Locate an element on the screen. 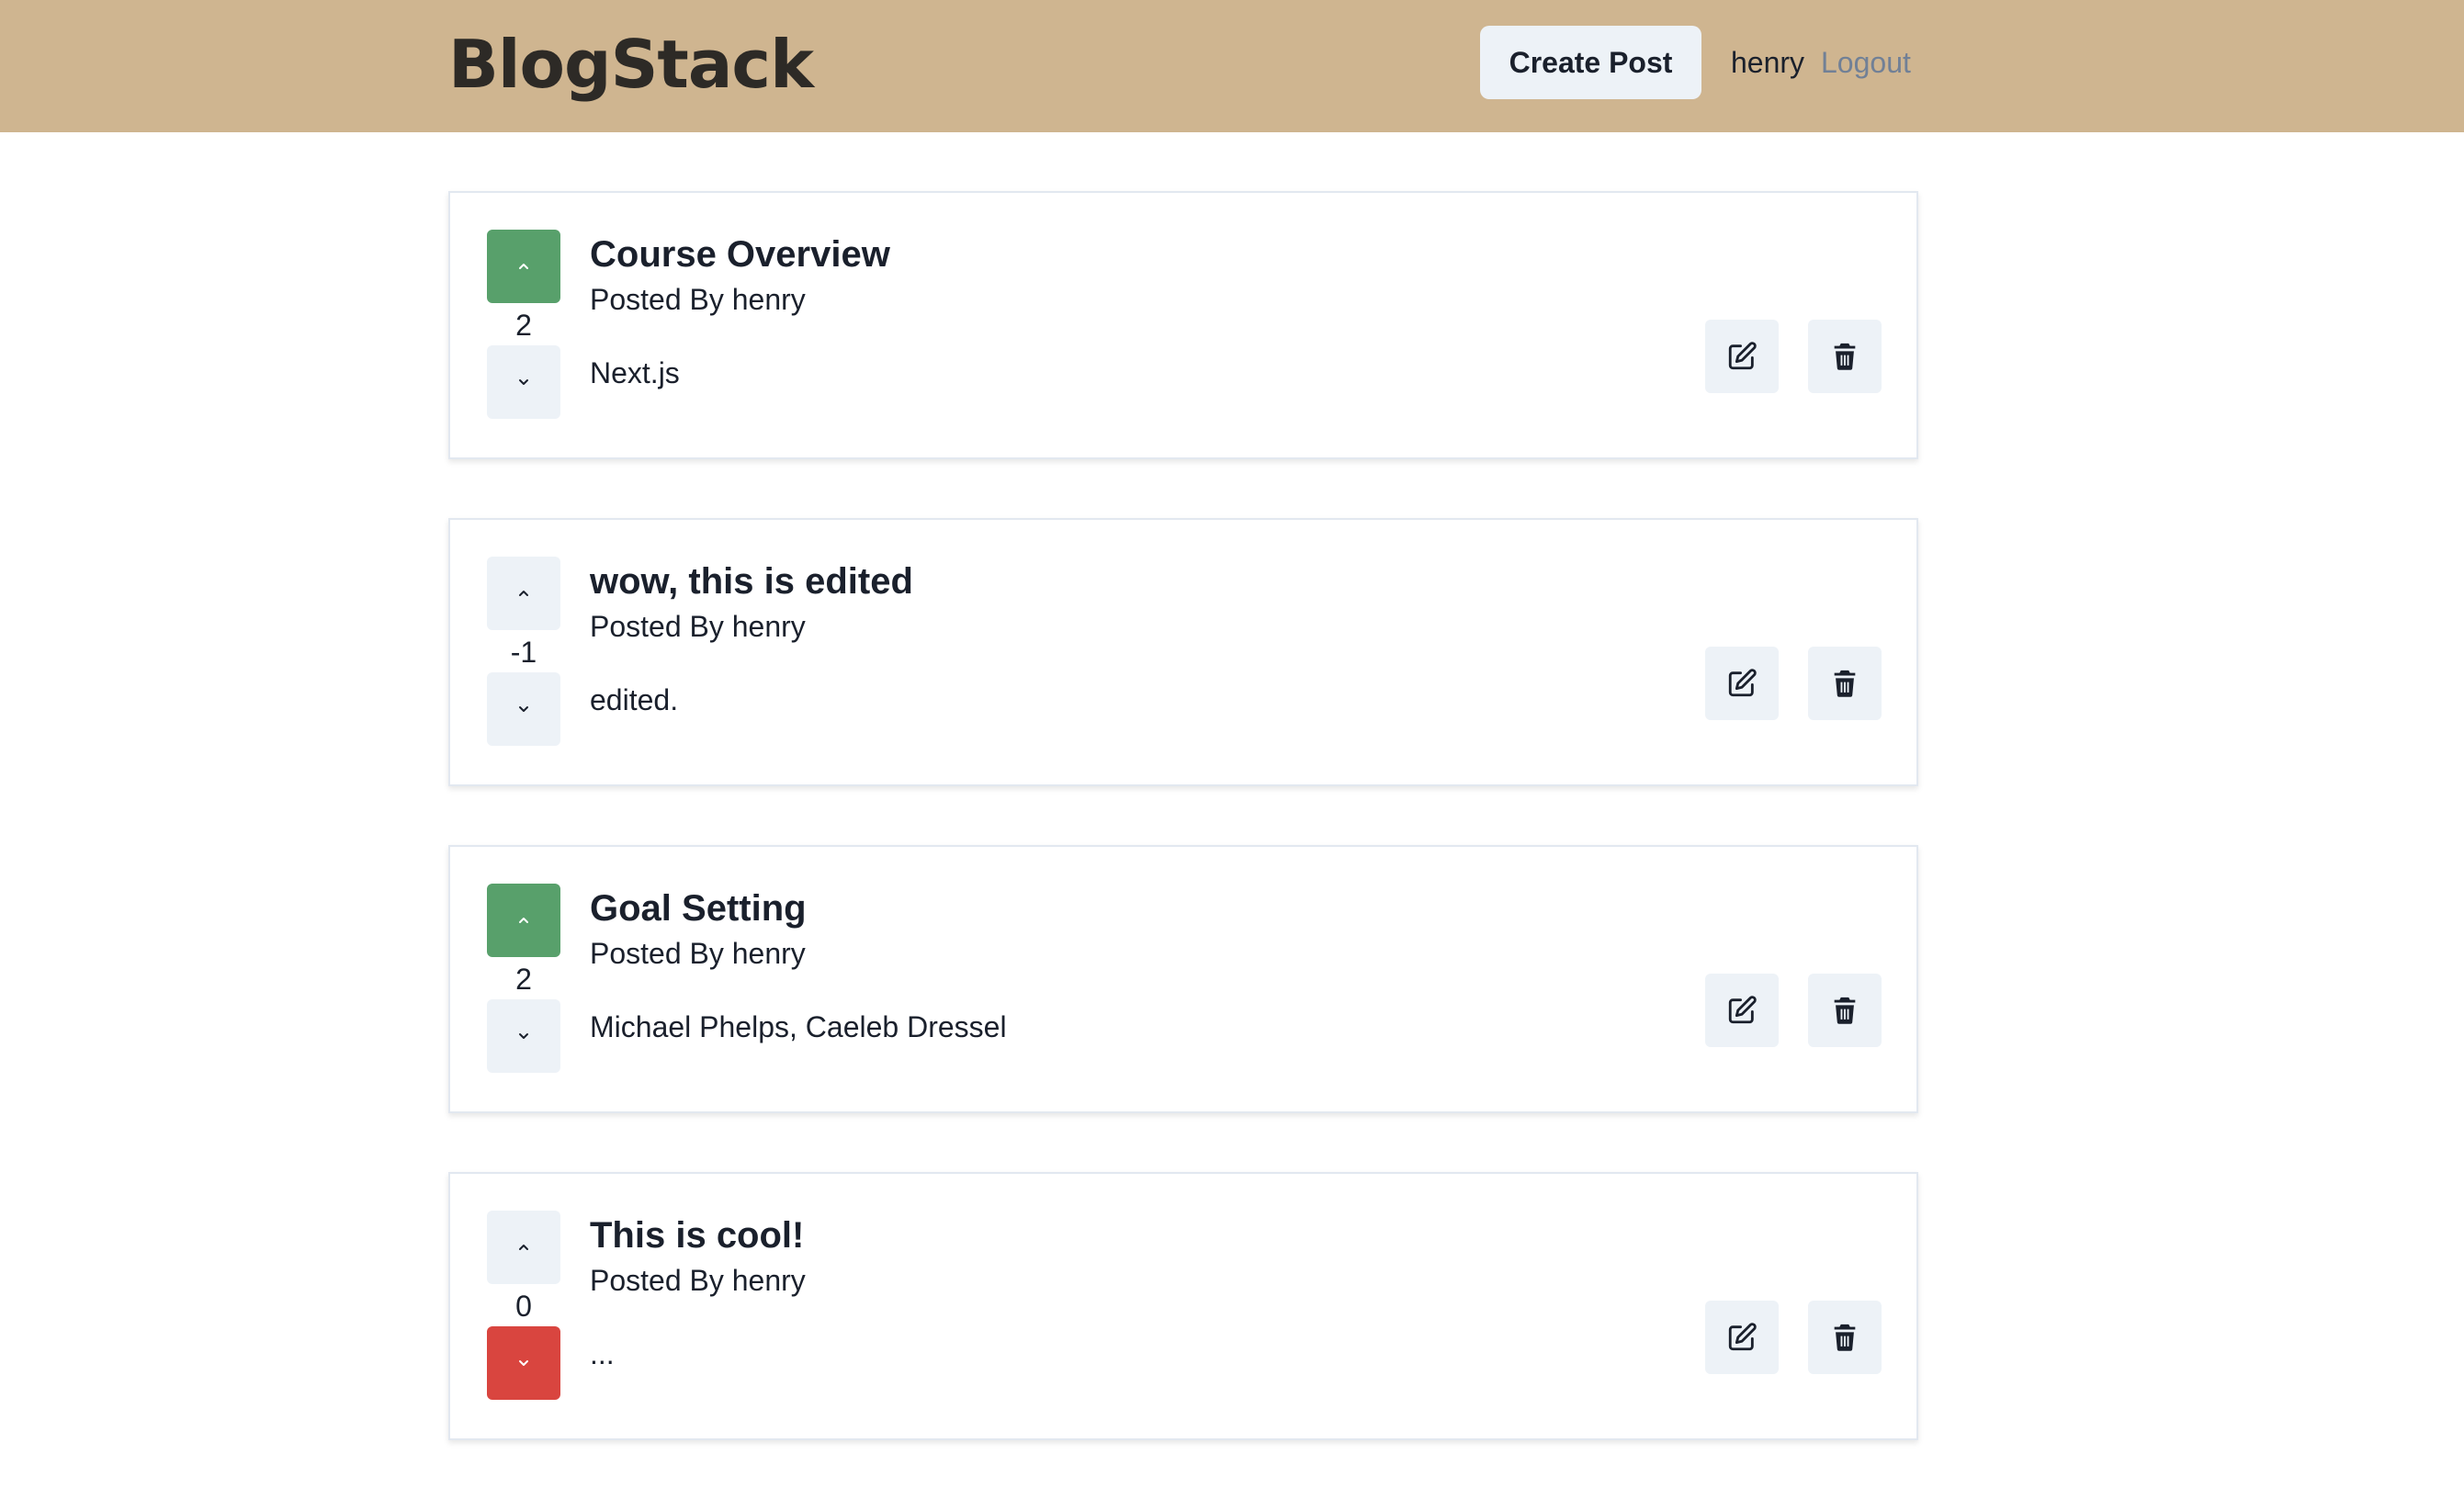 The width and height of the screenshot is (2464, 1499). logout-link: Logout is located at coordinates (1866, 62).